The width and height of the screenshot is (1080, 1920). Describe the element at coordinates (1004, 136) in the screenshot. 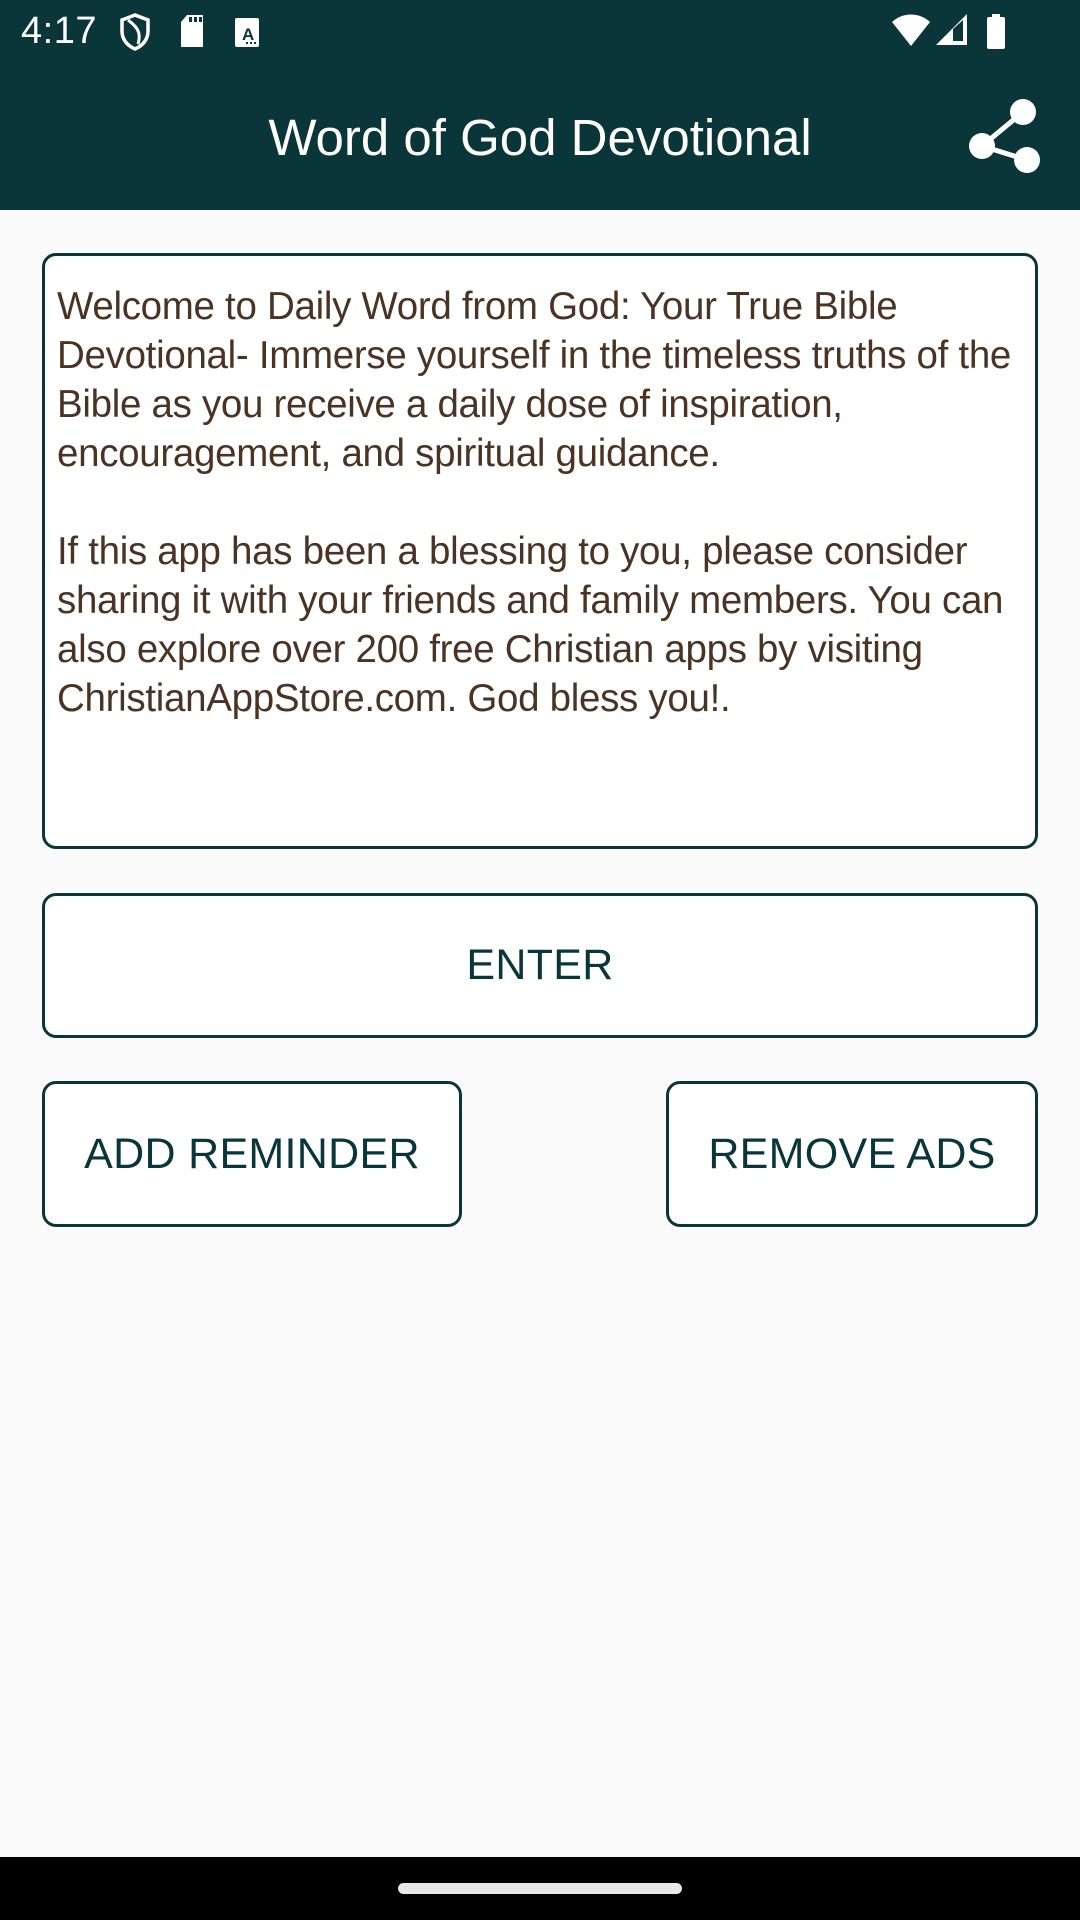

I see `share-icon` at that location.